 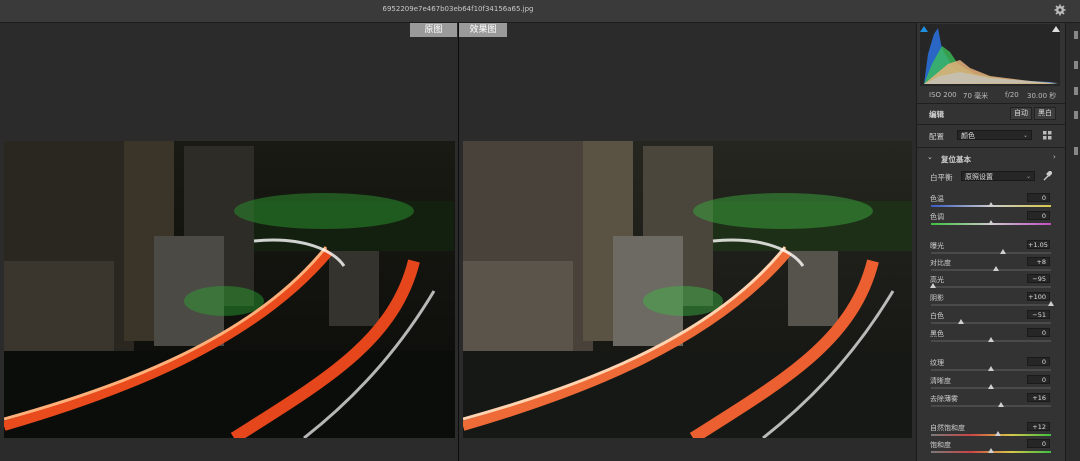 What do you see at coordinates (947, 428) in the screenshot?
I see `slider-label: 自然饱和度` at bounding box center [947, 428].